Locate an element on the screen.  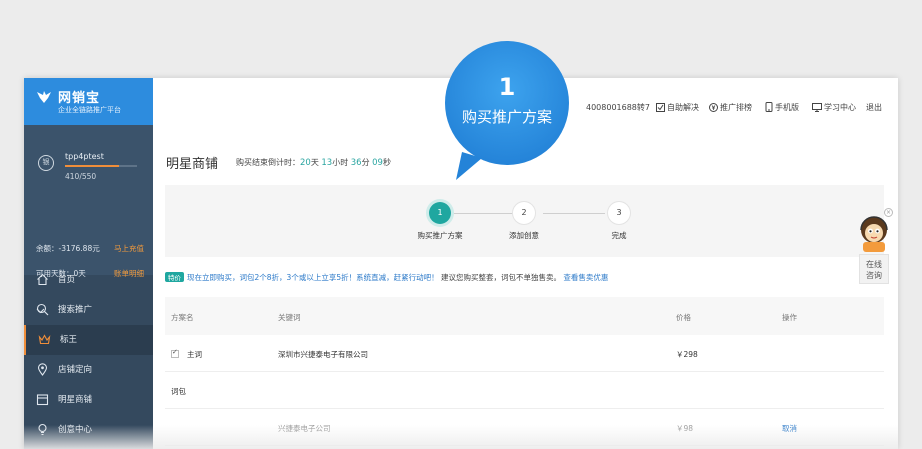
sidebar-item-home: 首页 is located at coordinates (88, 280).